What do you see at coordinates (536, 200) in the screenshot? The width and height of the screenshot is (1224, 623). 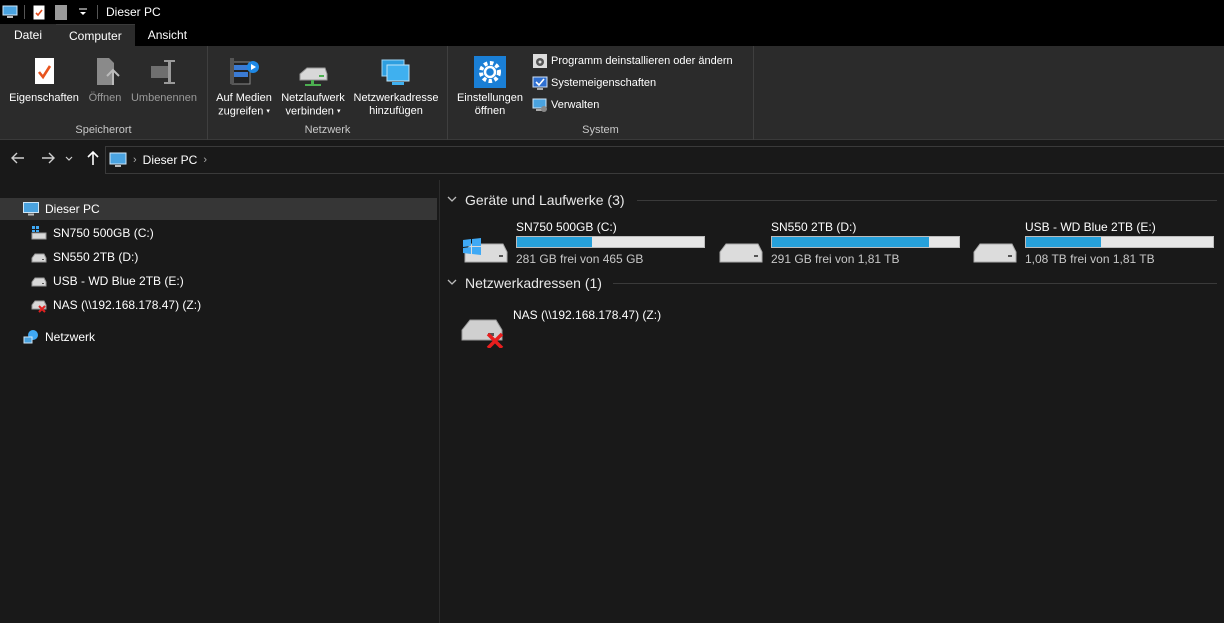 I see `section-devices-header: Geräte und Laufwerke (3)` at bounding box center [536, 200].